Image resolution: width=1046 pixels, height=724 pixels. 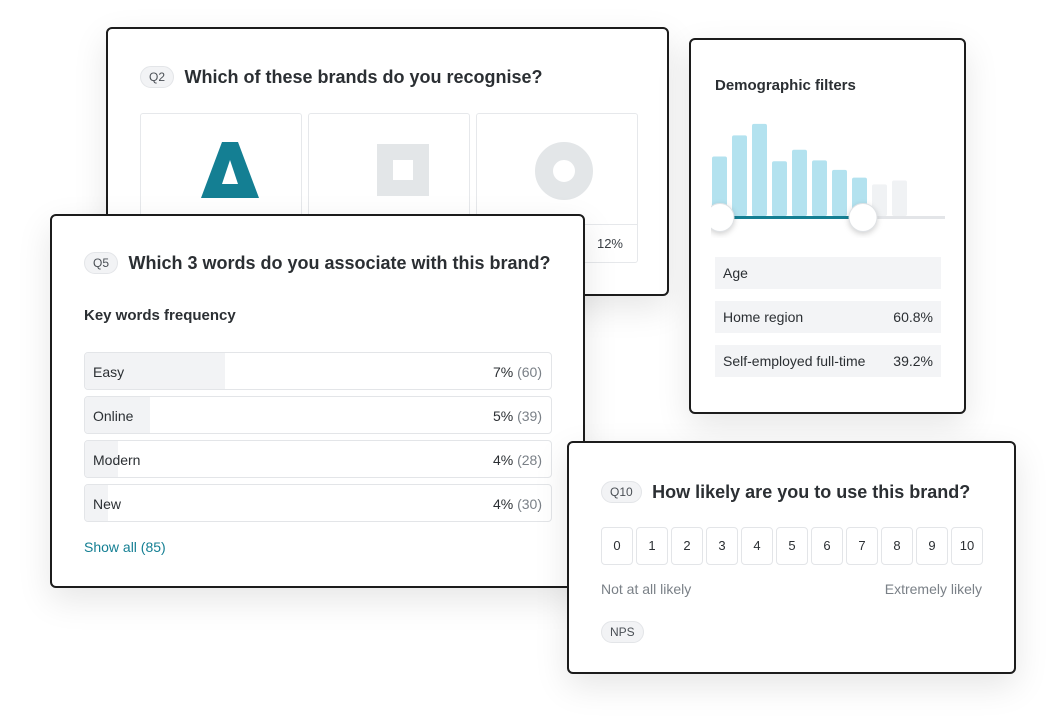 I want to click on filter-row-employment: Self-employed full-time 39.2%, so click(x=828, y=361).